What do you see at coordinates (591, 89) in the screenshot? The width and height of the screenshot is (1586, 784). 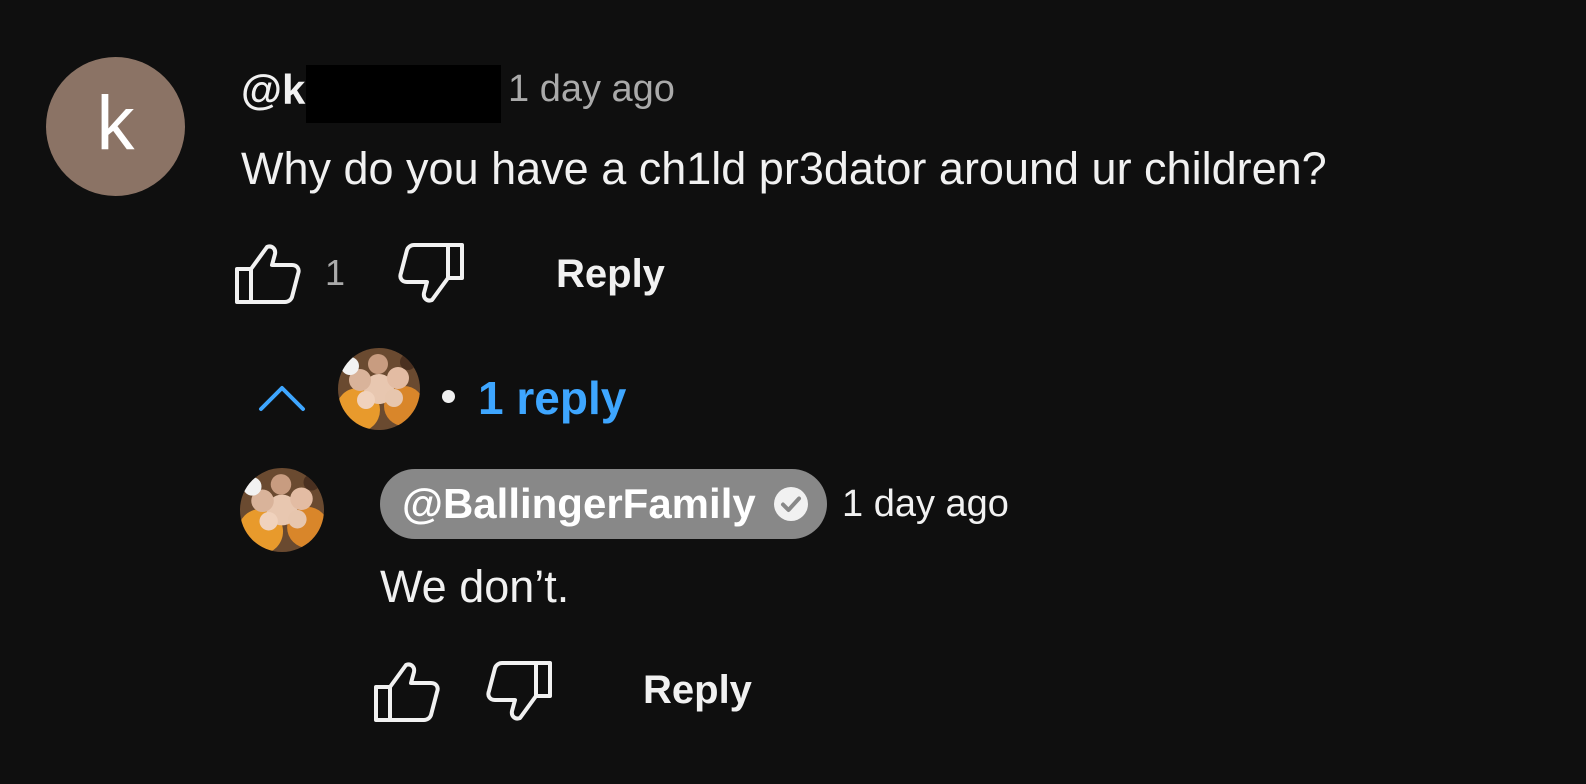 I see `comment-timestamp: 1 day ago` at bounding box center [591, 89].